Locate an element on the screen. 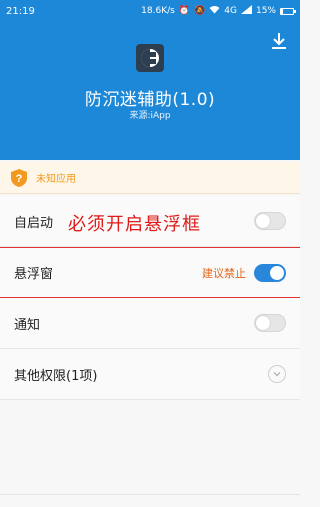 This screenshot has width=320, height=507. wifi-icon is located at coordinates (214, 11).